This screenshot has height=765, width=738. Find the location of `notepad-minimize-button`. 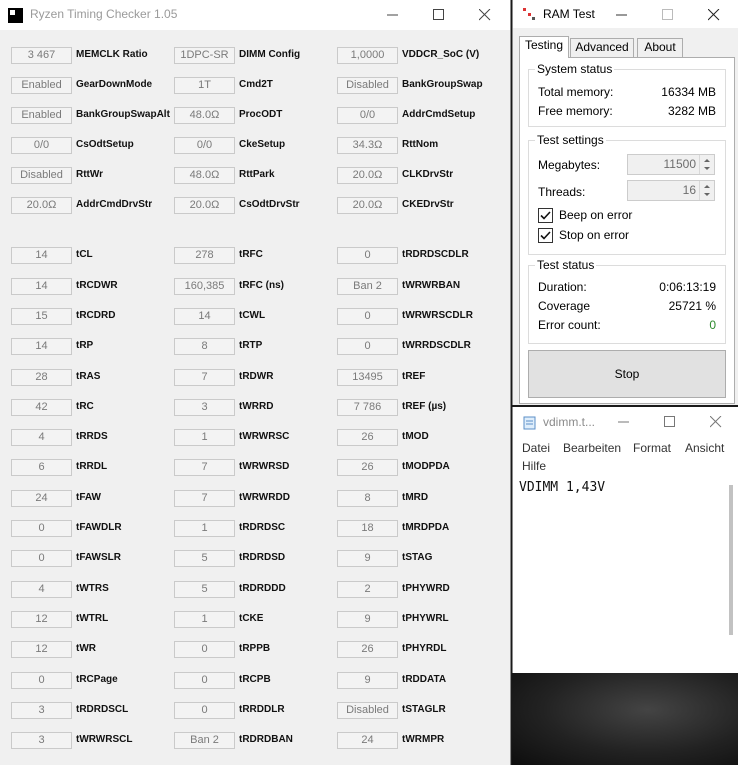

notepad-minimize-button is located at coordinates (624, 422).